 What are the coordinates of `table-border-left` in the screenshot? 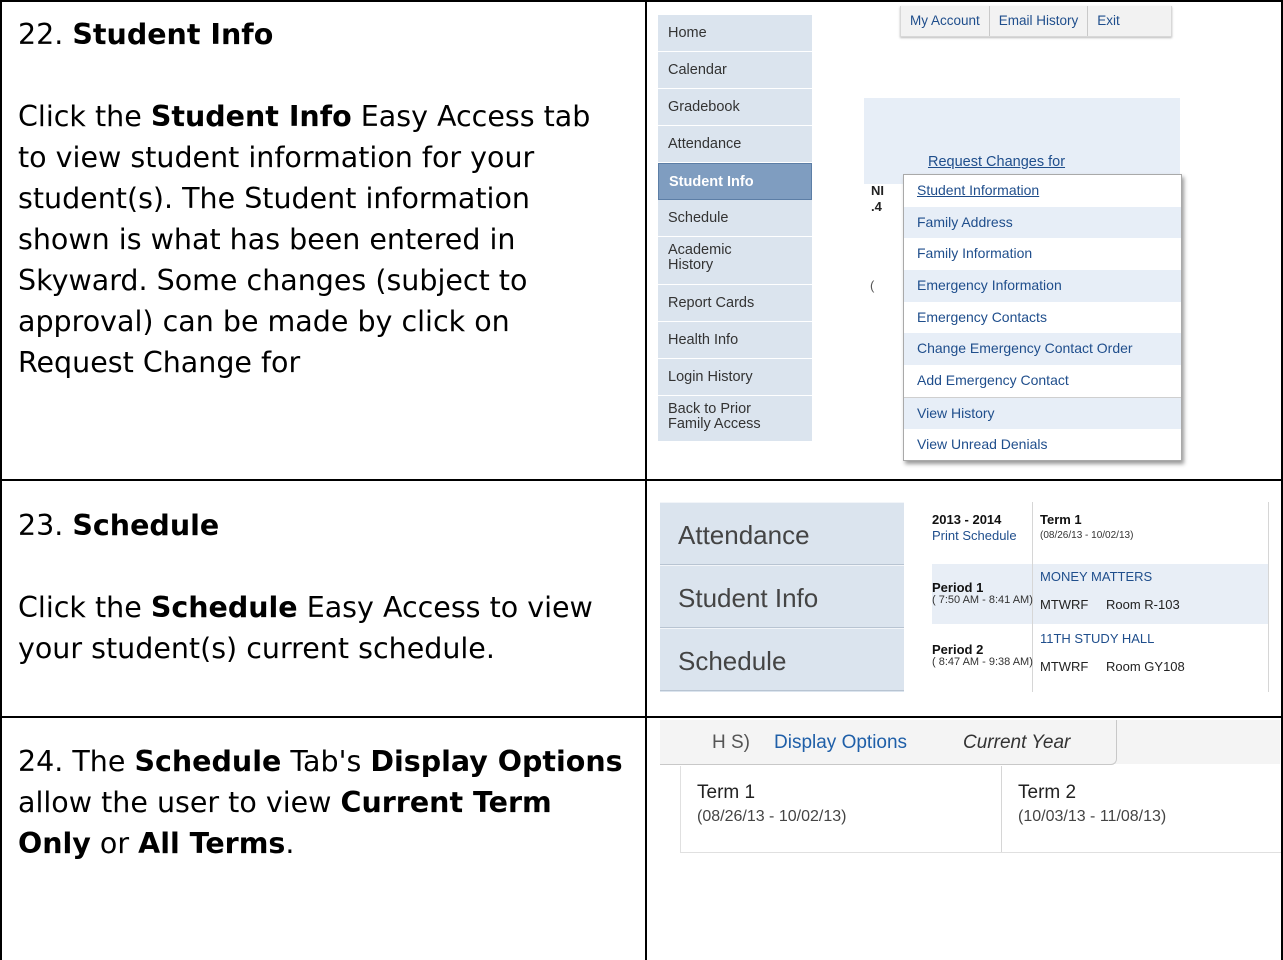 It's located at (1, 480).